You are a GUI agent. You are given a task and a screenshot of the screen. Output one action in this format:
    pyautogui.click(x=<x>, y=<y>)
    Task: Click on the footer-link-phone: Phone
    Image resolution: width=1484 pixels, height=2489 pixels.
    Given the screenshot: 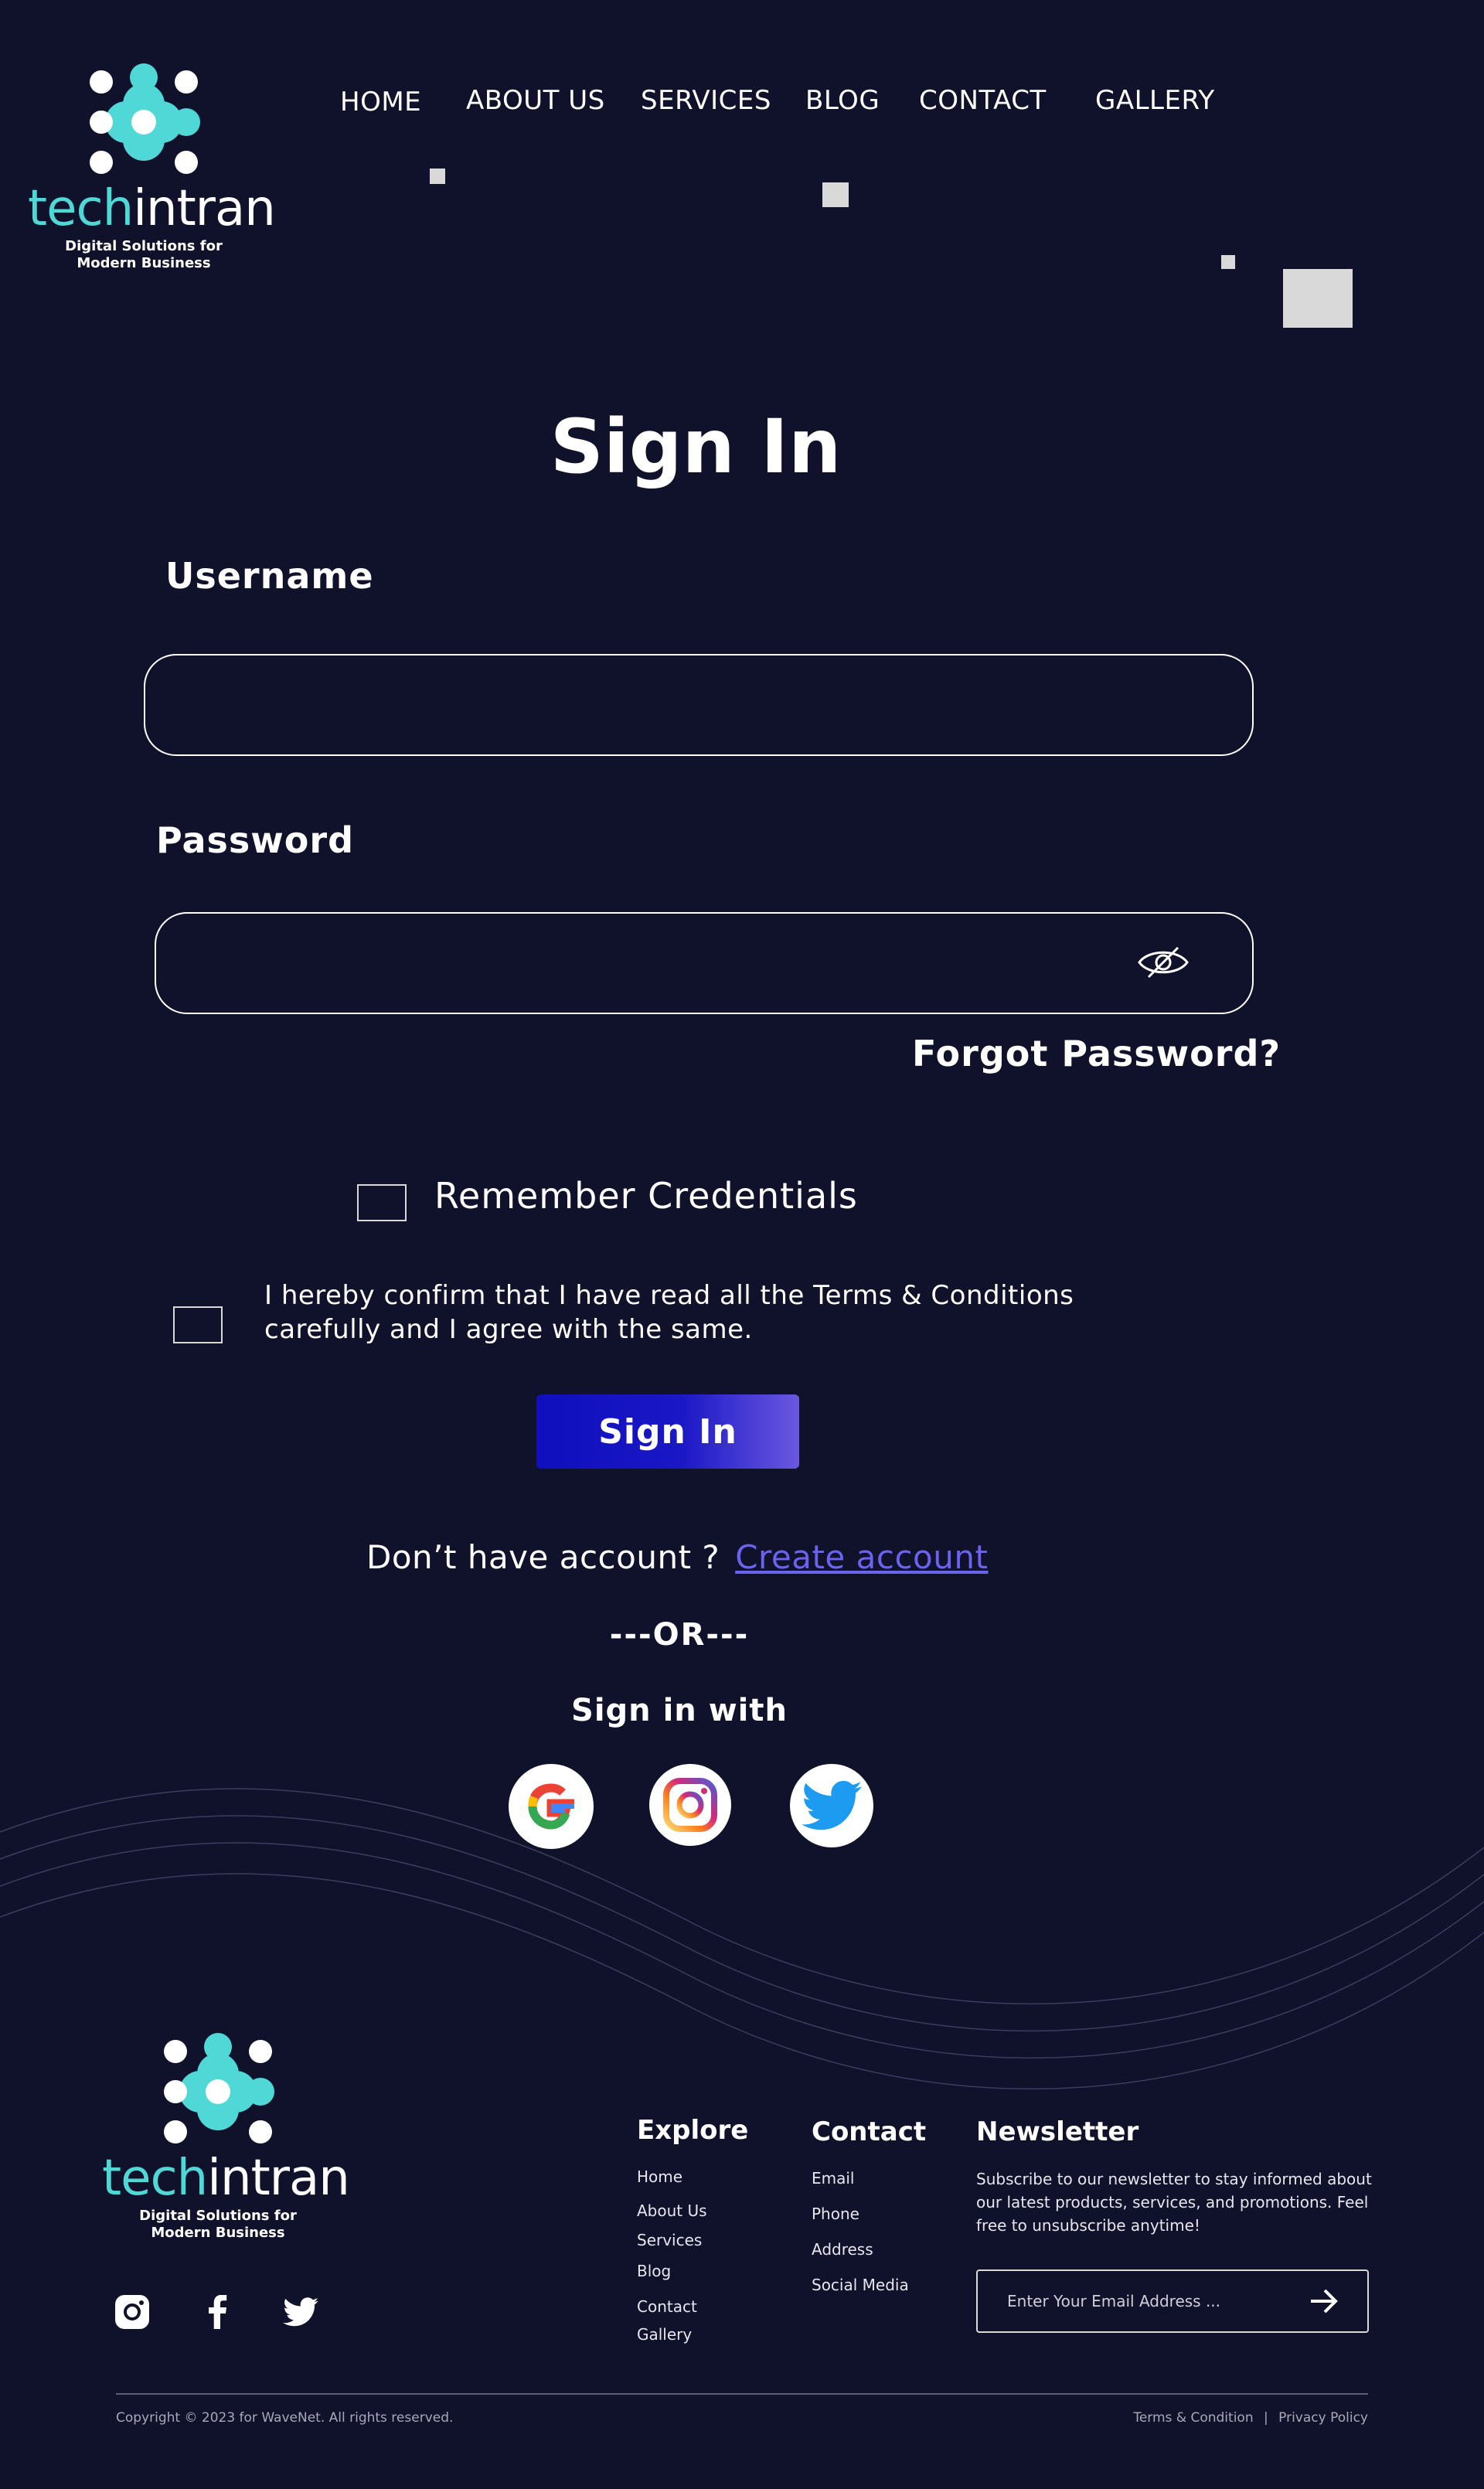 What is the action you would take?
    pyautogui.click(x=835, y=2214)
    